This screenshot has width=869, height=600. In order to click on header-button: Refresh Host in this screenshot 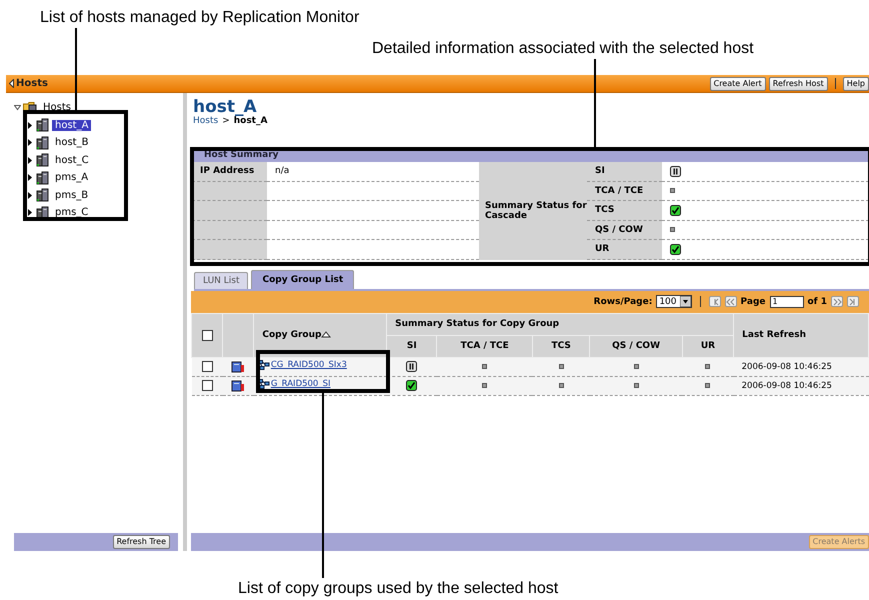, I will do `click(798, 83)`.